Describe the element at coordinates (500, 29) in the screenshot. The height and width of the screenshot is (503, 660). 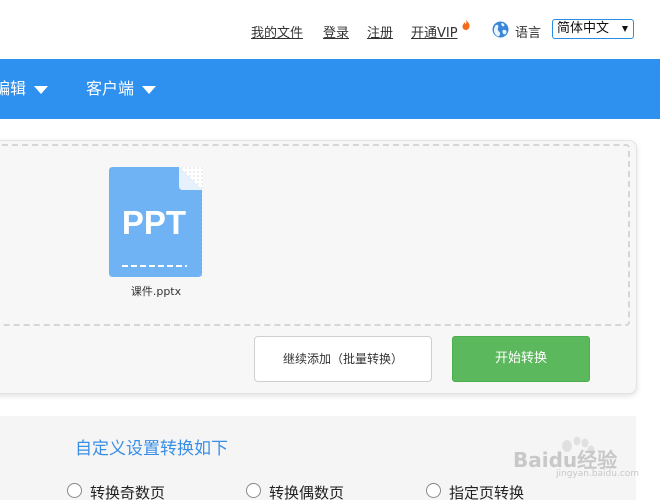
I see `globe-icon` at that location.